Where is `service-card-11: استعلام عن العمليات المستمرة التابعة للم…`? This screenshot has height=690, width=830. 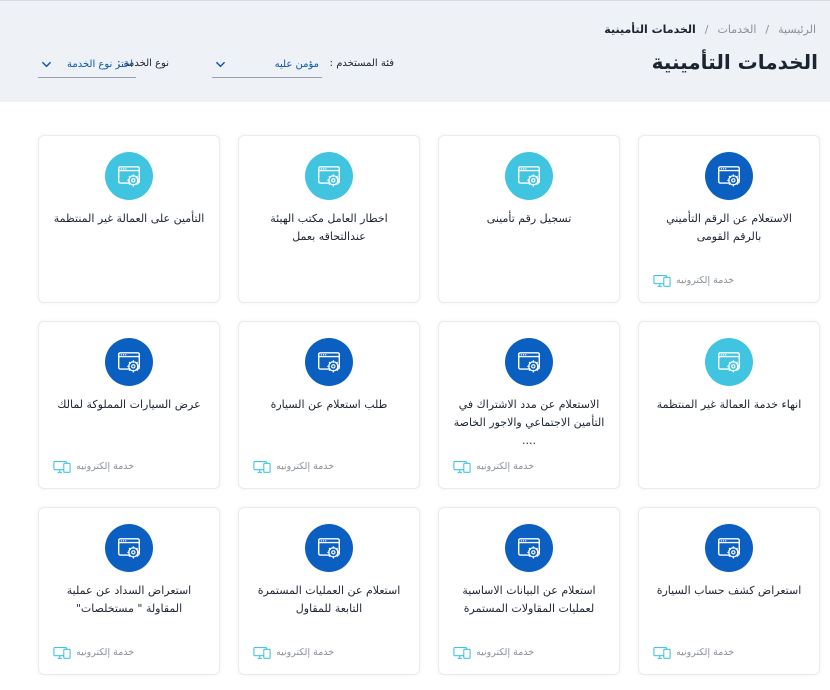
service-card-11: استعلام عن العمليات المستمرة التابعة للم… is located at coordinates (329, 591).